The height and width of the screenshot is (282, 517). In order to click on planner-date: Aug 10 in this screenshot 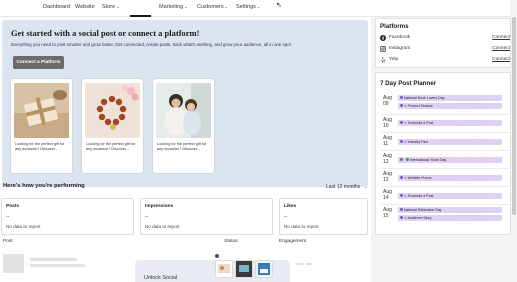, I will do `click(387, 123)`.